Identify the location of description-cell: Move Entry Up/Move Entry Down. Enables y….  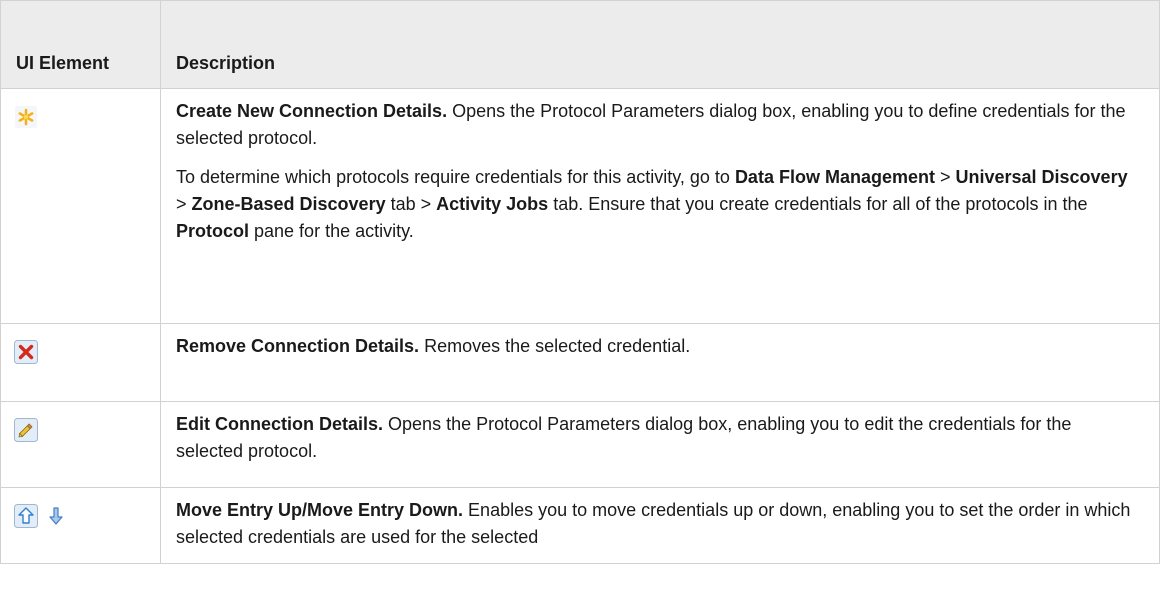
(660, 525).